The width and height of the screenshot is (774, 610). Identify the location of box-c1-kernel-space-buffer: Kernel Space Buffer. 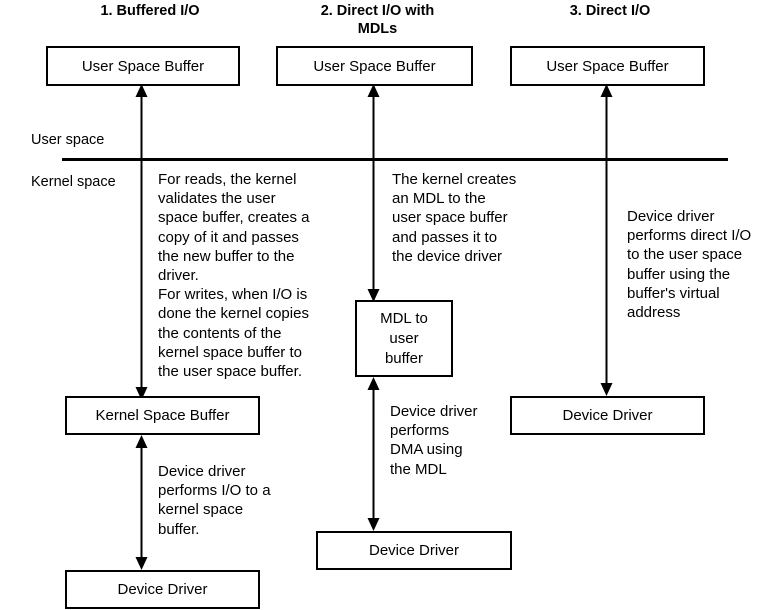
(162, 415).